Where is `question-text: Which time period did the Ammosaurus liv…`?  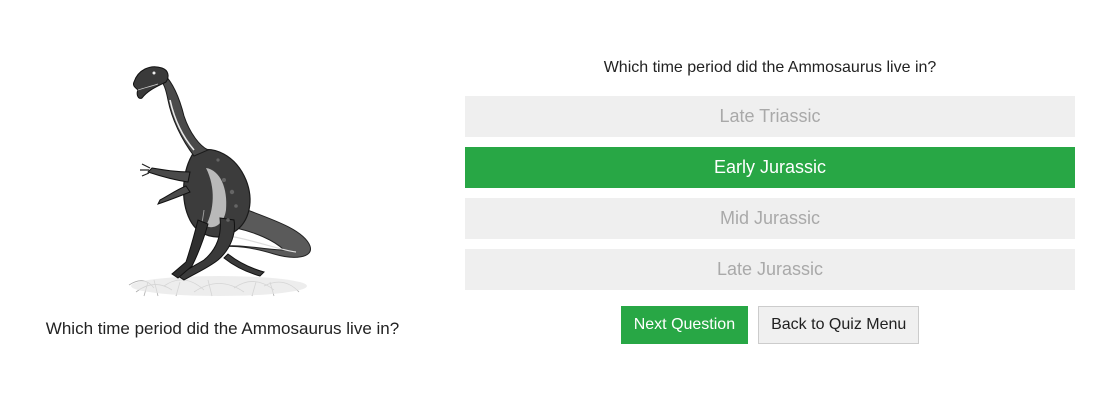 question-text: Which time period did the Ammosaurus liv… is located at coordinates (770, 67).